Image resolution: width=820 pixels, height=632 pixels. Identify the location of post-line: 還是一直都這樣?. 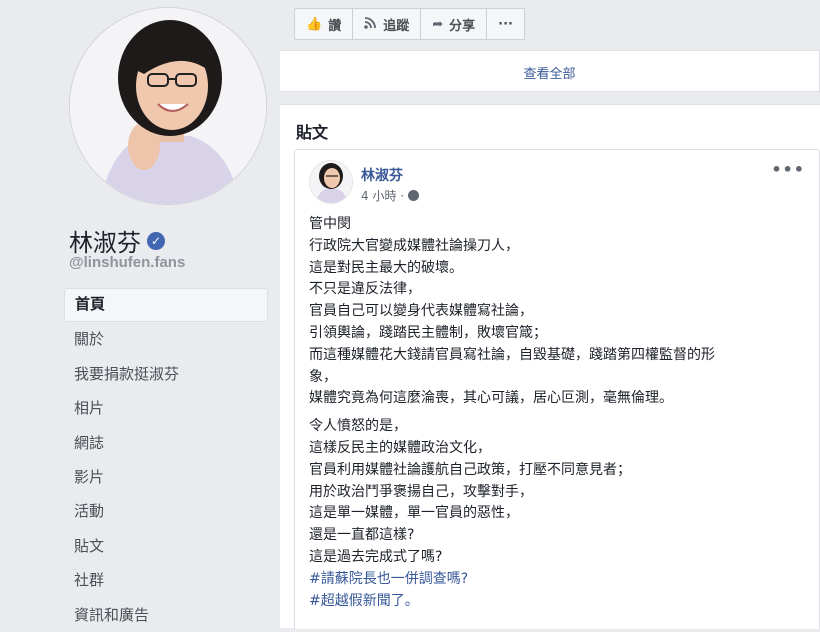
(362, 535).